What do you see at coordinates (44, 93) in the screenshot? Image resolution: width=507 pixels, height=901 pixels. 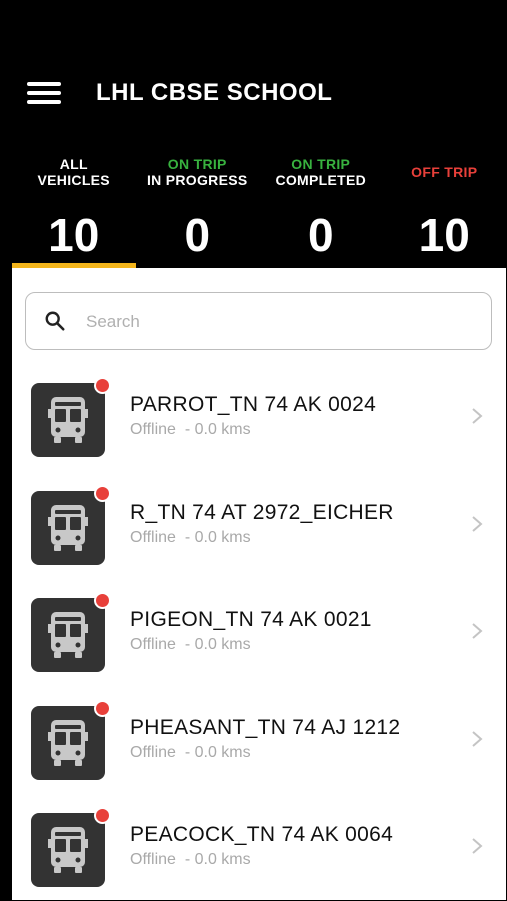 I see `hamburger-menu-icon` at bounding box center [44, 93].